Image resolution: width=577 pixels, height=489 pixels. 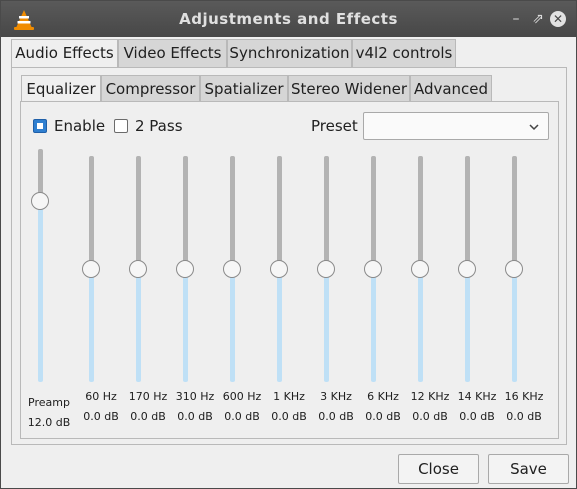 What do you see at coordinates (451, 88) in the screenshot?
I see `tab-advanced: Advanced` at bounding box center [451, 88].